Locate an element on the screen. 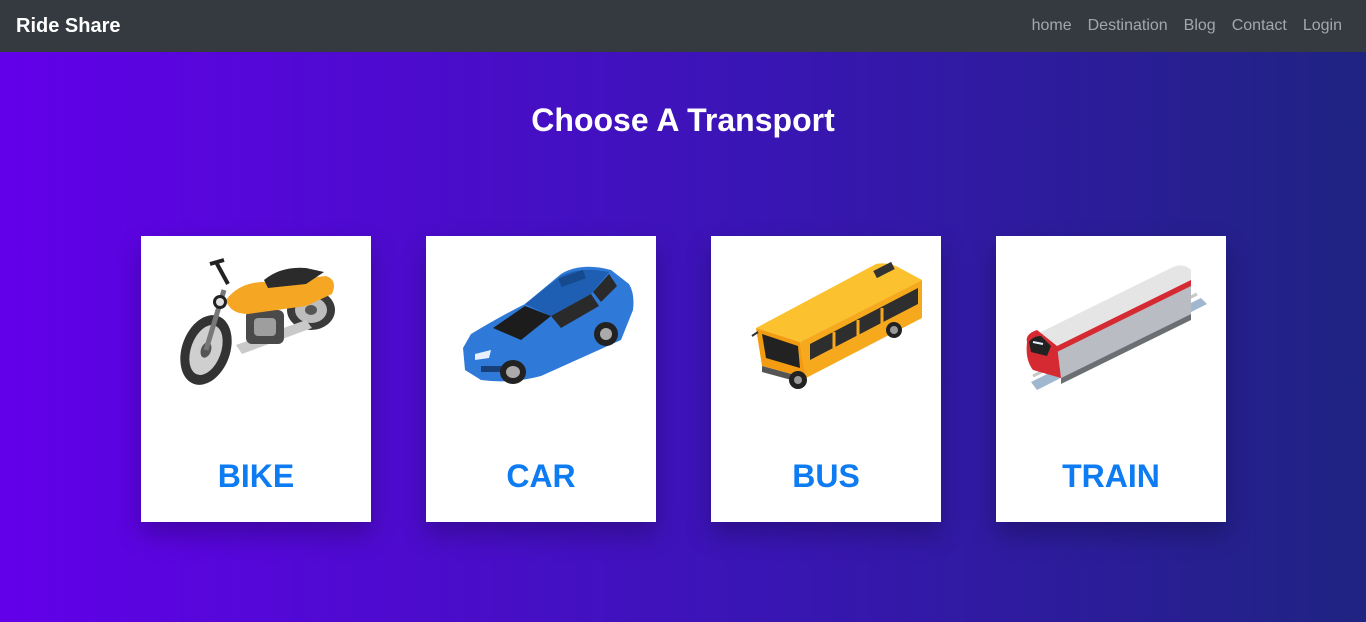 The height and width of the screenshot is (622, 1366). transport-card-car: CAR is located at coordinates (541, 379).